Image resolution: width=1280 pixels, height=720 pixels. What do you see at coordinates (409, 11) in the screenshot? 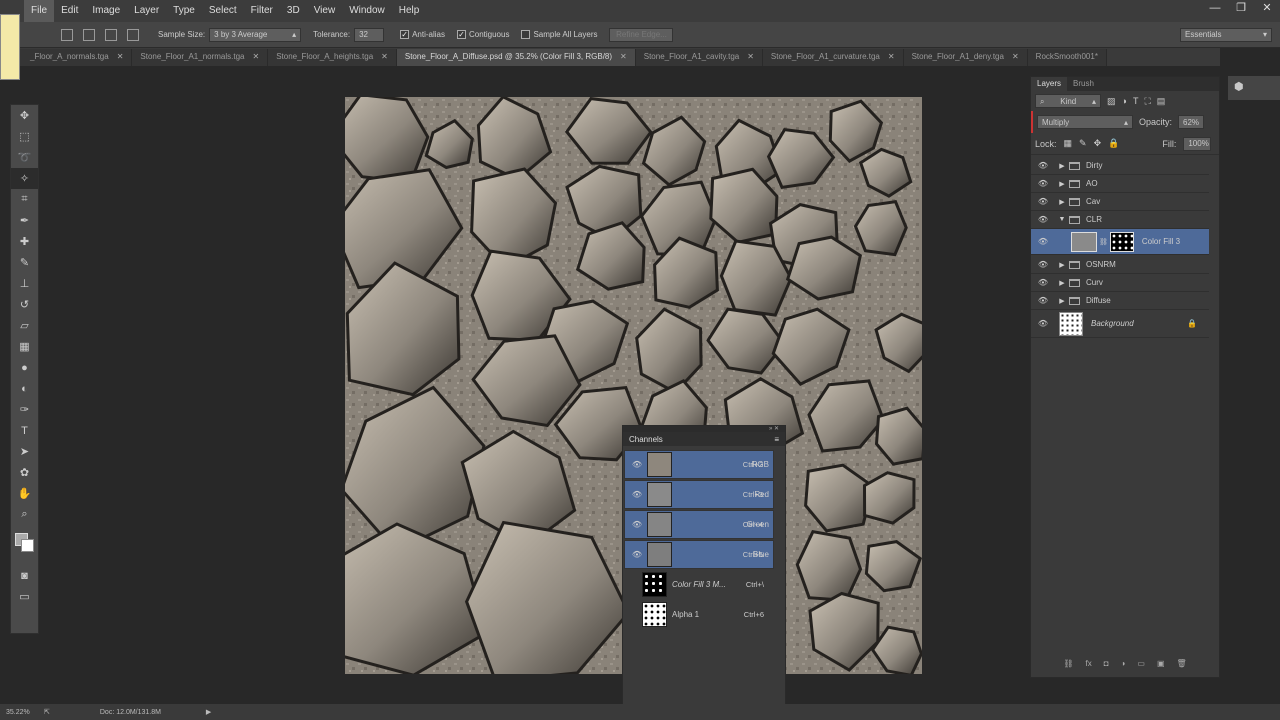
I see `menu-help: Help` at bounding box center [409, 11].